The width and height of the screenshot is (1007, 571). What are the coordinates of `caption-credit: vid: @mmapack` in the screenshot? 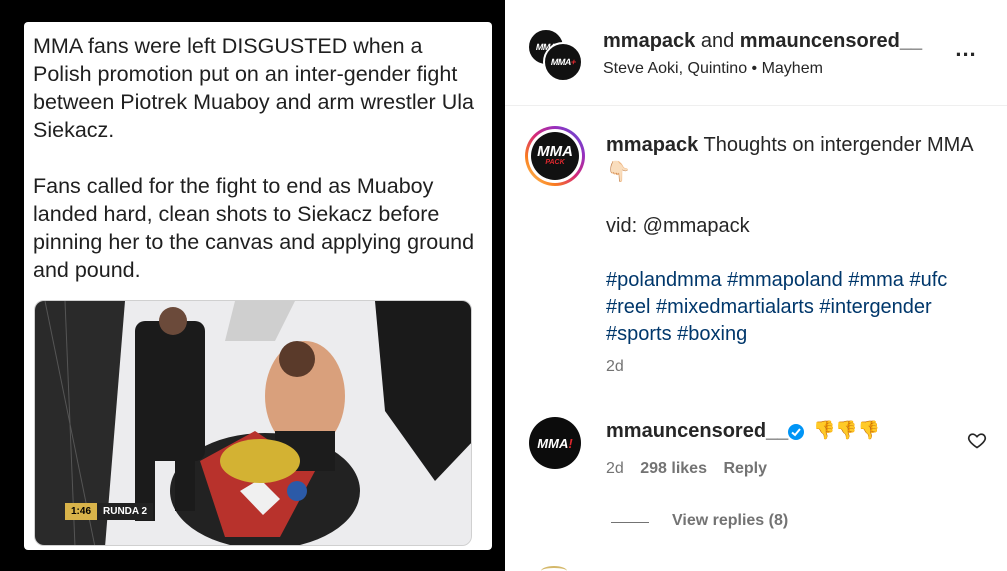 It's located at (678, 226).